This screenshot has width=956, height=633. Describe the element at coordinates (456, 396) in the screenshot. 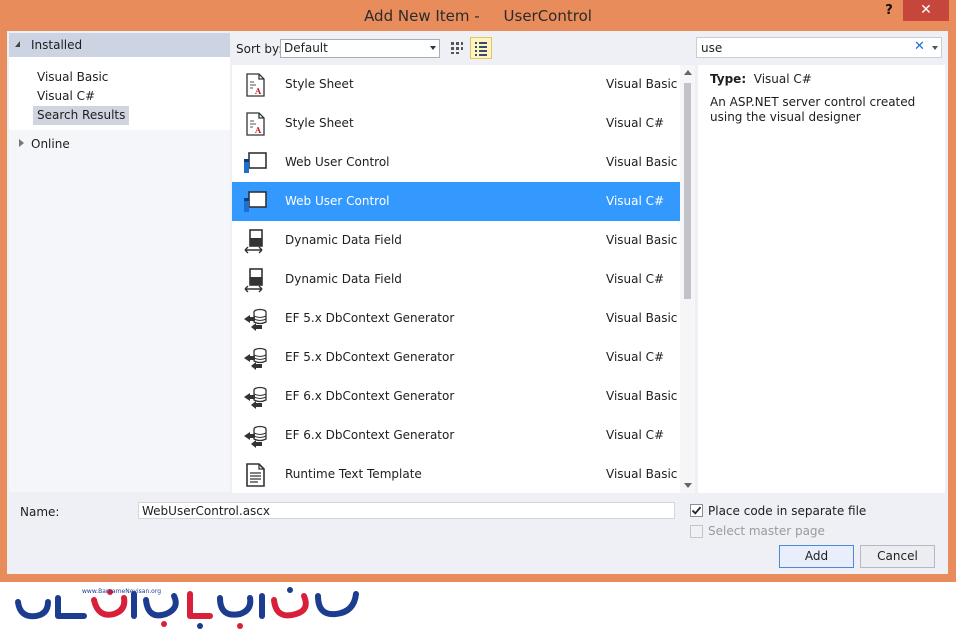

I see `template-row: EF 6.x DbContext Generator Visual Basic` at that location.